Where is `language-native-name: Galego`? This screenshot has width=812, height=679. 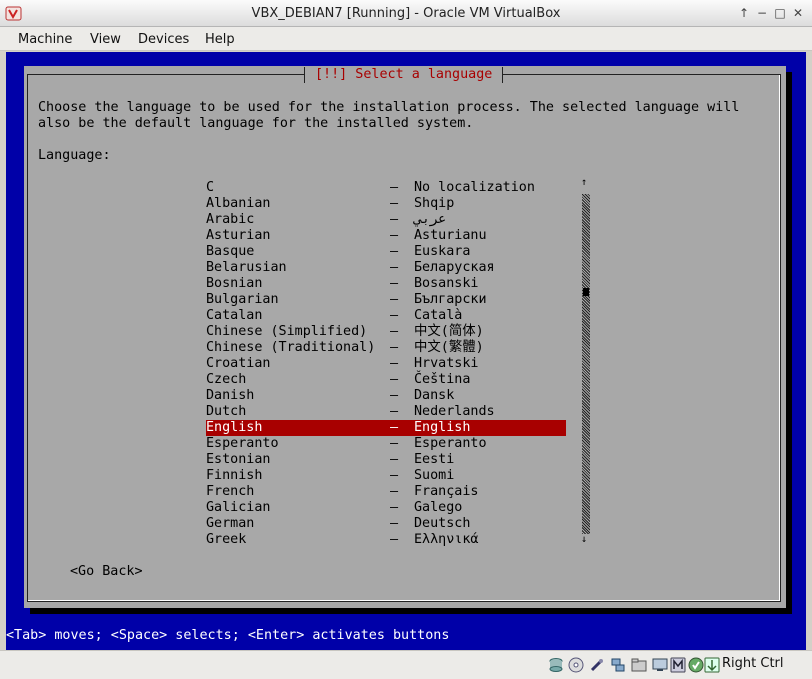
language-native-name: Galego is located at coordinates (438, 507).